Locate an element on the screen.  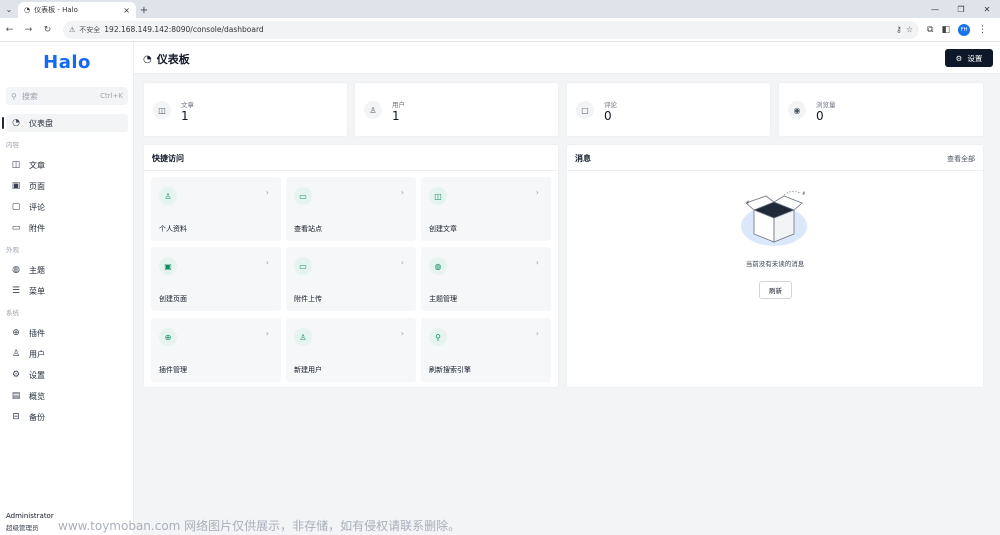
tab-close-icon: × is located at coordinates (126, 10).